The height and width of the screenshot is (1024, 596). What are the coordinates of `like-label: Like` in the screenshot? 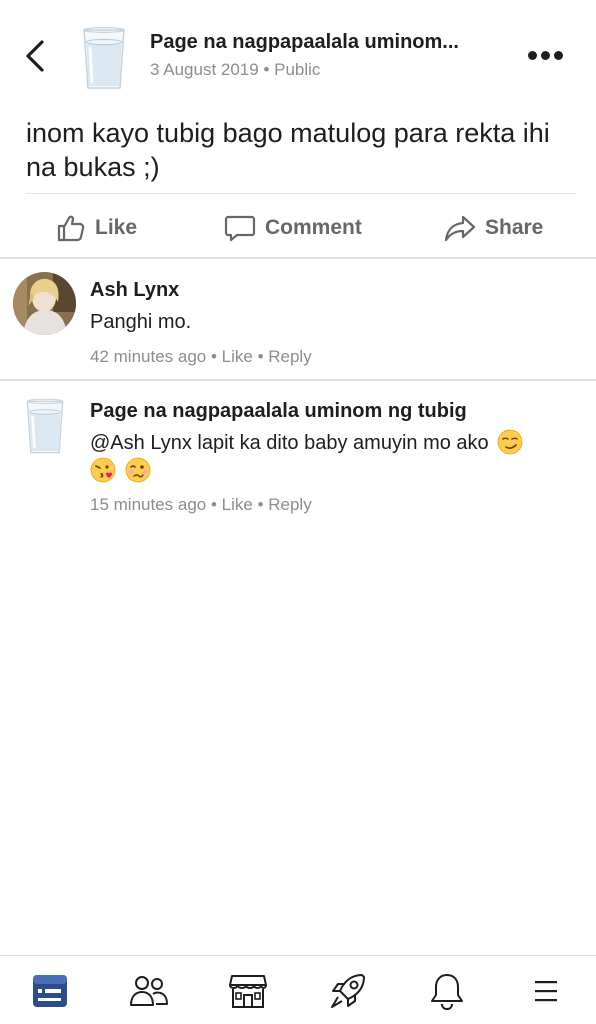 It's located at (116, 227).